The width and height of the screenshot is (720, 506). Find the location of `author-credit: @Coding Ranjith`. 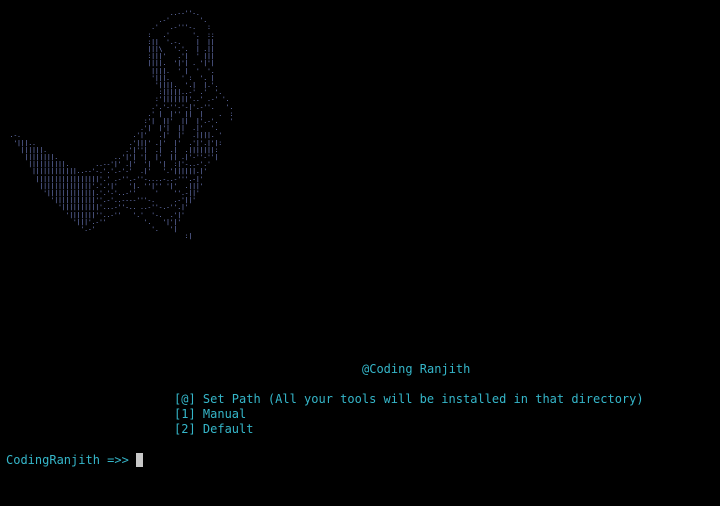

author-credit: @Coding Ranjith is located at coordinates (416, 369).